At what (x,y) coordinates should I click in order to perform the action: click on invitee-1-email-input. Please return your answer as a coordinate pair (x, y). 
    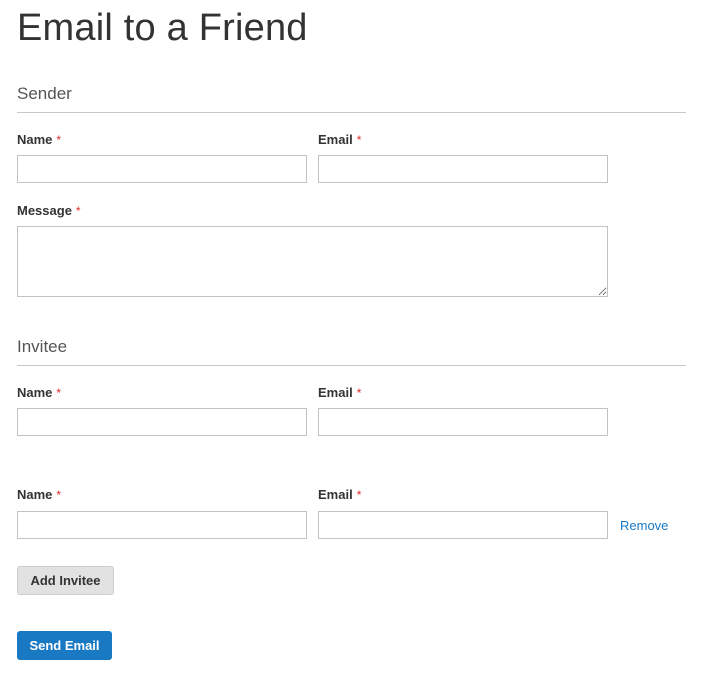
    Looking at the image, I should click on (463, 422).